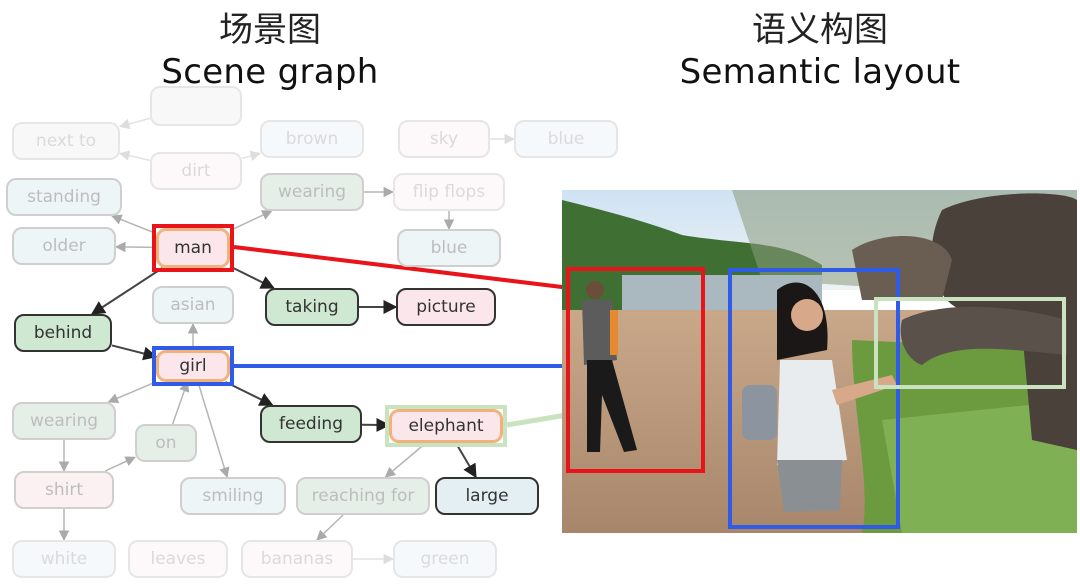  Describe the element at coordinates (311, 424) in the screenshot. I see `node-feeding: feeding` at that location.